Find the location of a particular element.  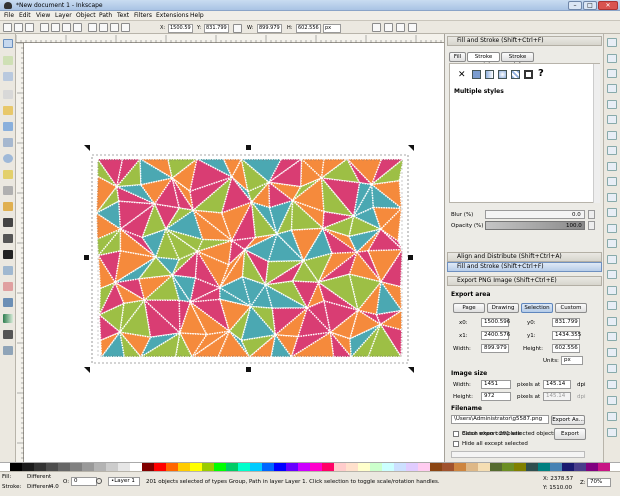

export-custom-button: Custom is located at coordinates (571, 308).